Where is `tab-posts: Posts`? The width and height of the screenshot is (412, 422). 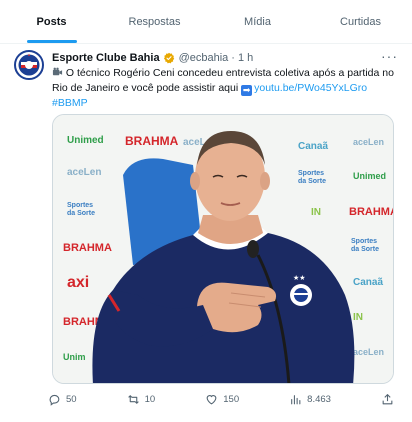
tab-posts: Posts is located at coordinates (51, 21).